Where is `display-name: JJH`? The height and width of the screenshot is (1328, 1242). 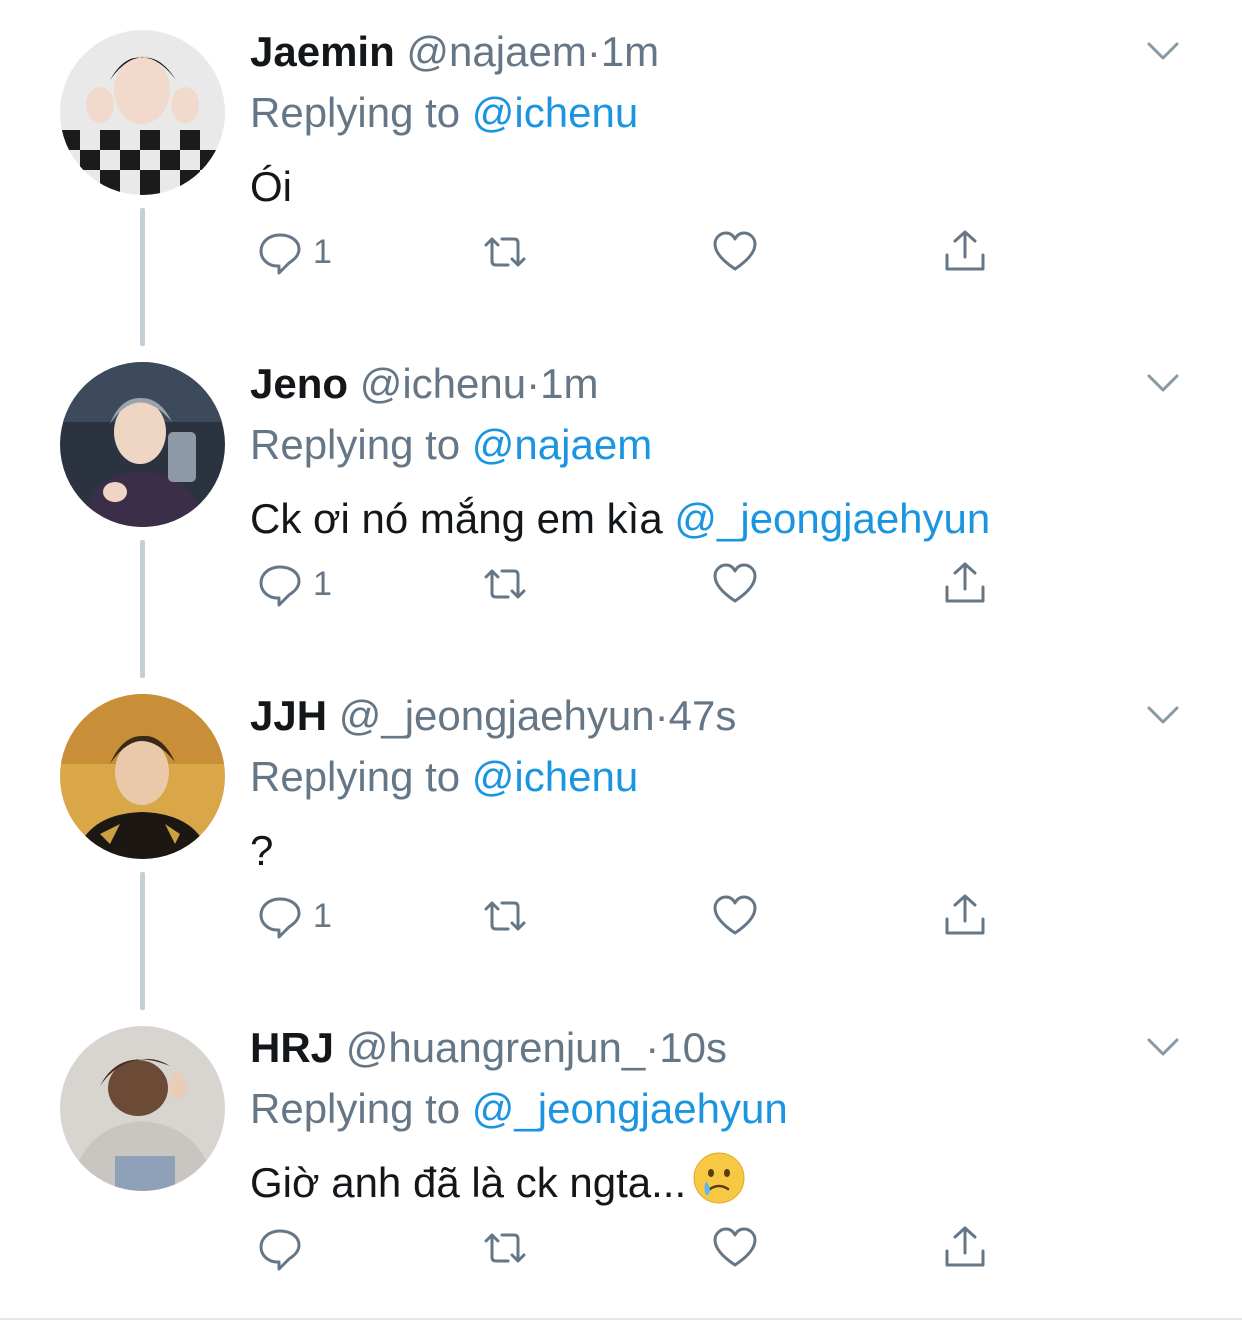
display-name: JJH is located at coordinates (288, 715).